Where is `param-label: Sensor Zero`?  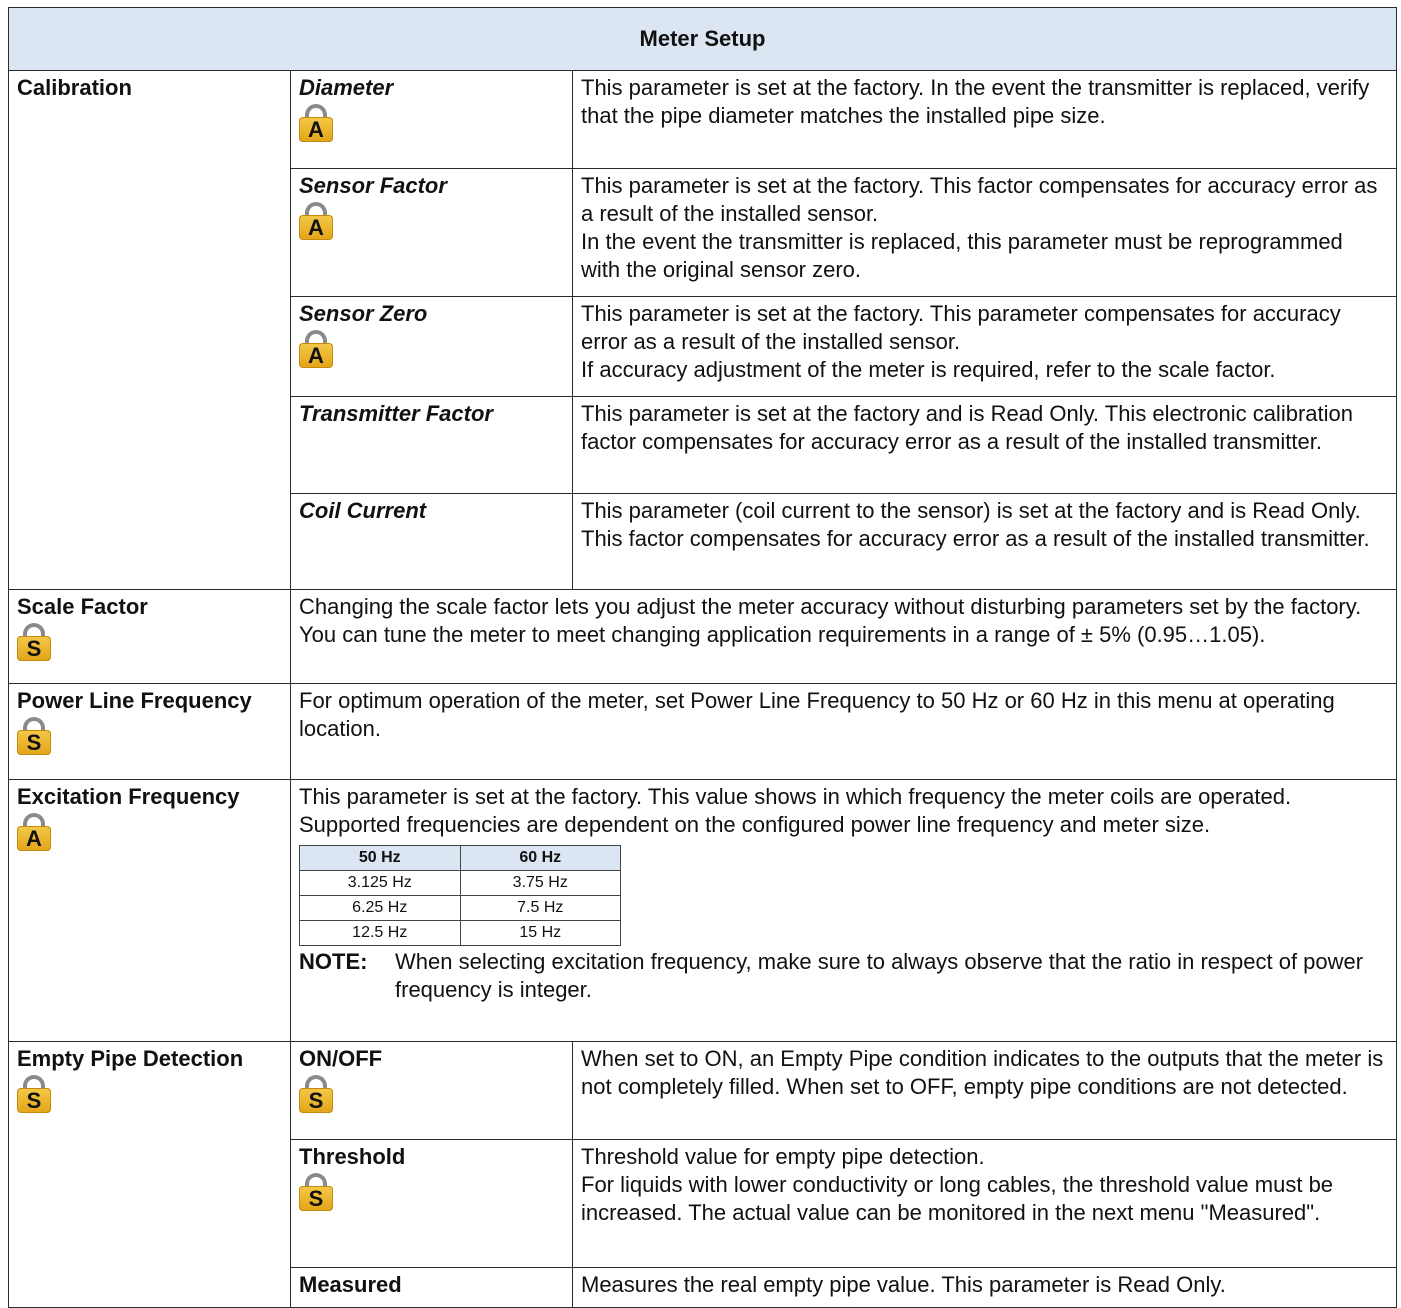
param-label: Sensor Zero is located at coordinates (363, 313).